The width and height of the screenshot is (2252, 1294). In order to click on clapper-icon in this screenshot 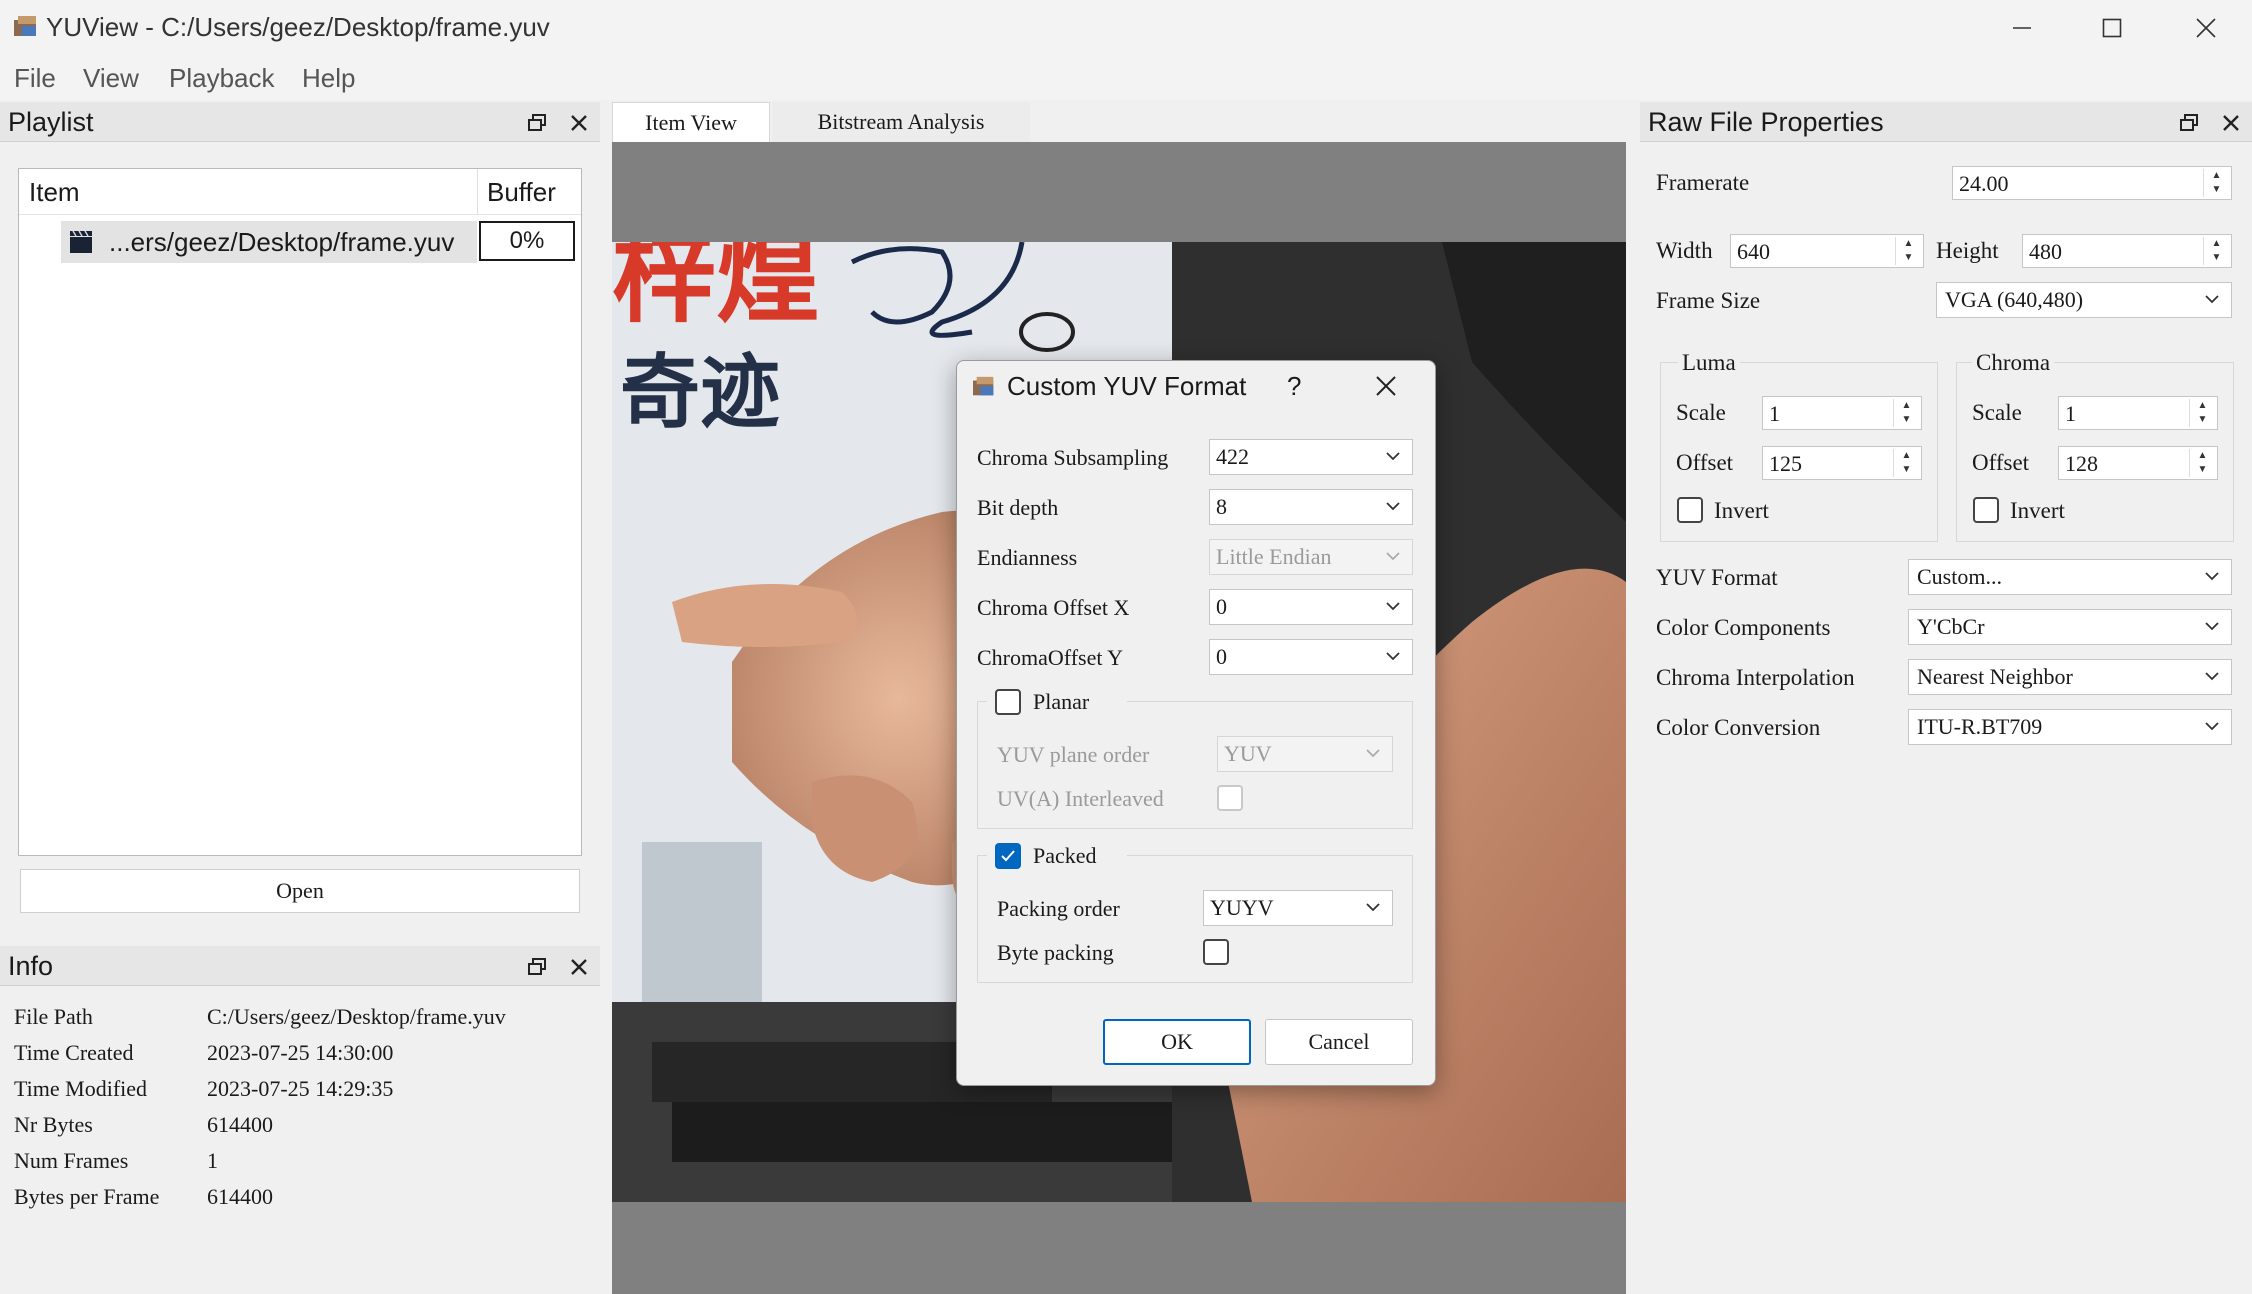, I will do `click(81, 241)`.